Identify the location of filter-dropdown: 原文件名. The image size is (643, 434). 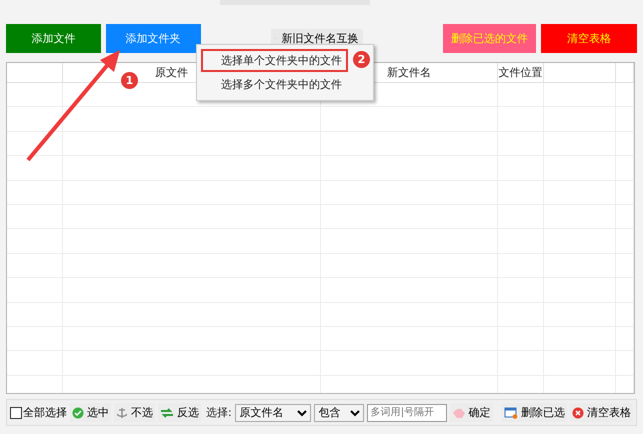
(272, 413).